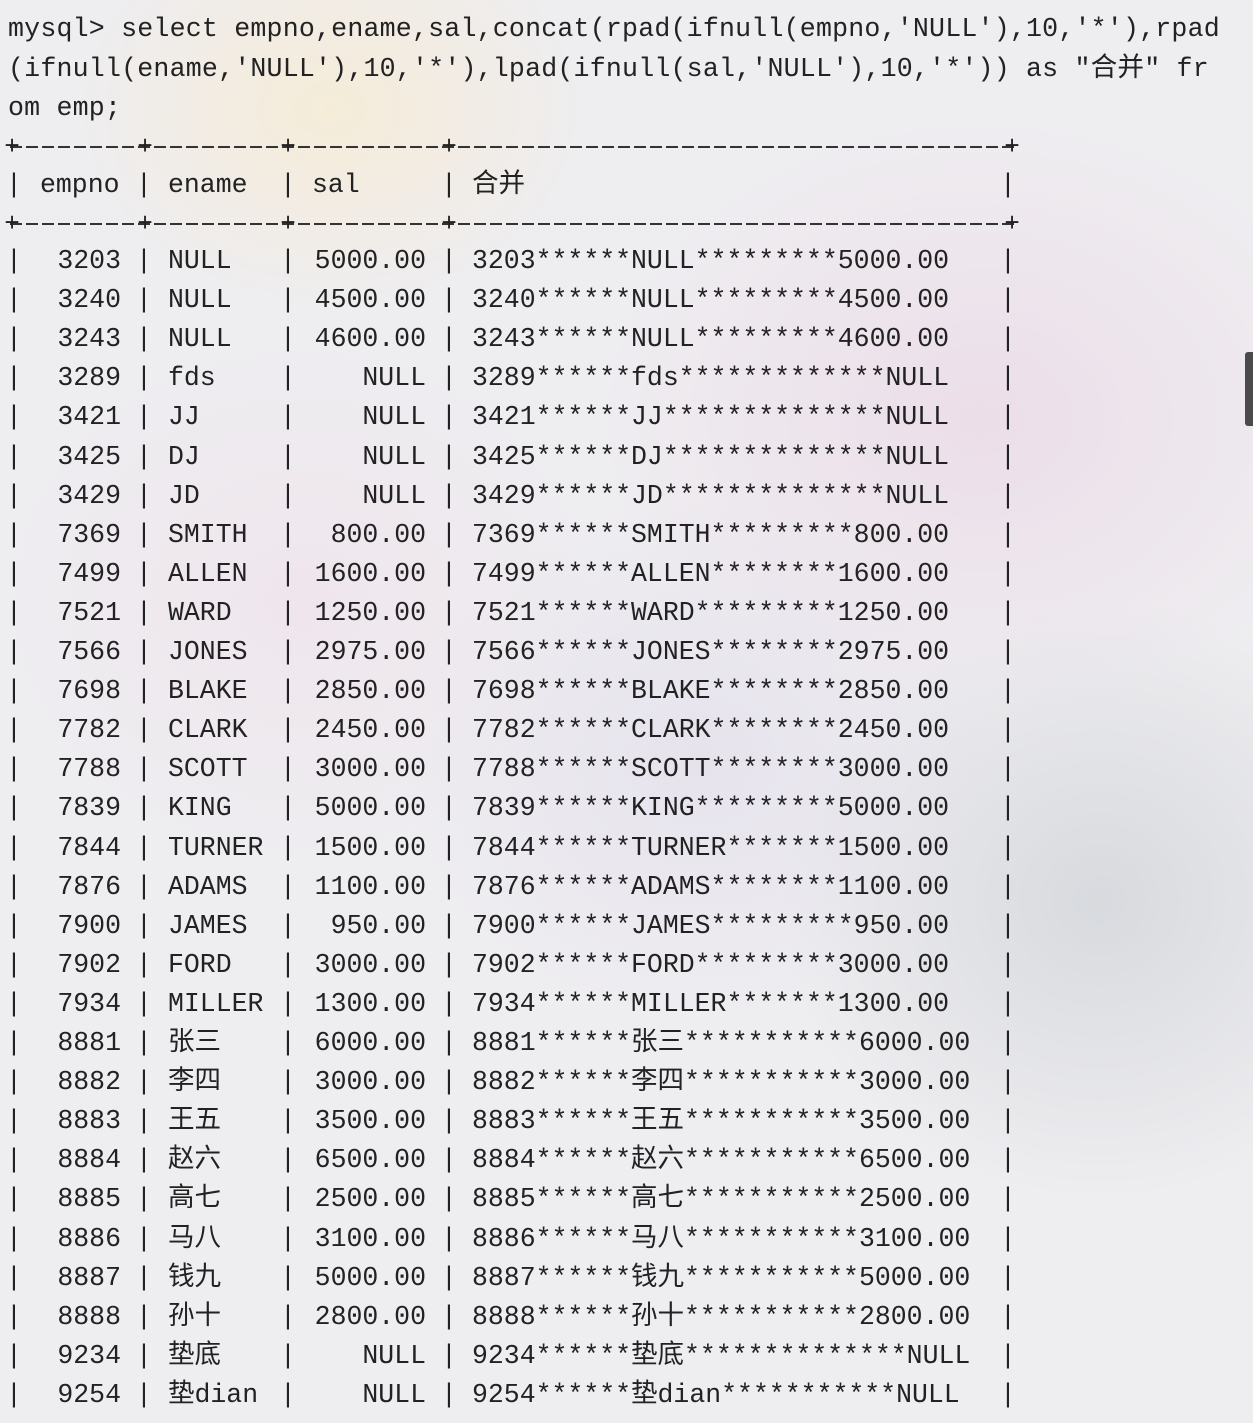 Image resolution: width=1253 pixels, height=1423 pixels. Describe the element at coordinates (711, 886) in the screenshot. I see `merged-cell: 7876******ADAMS********1100.00` at that location.